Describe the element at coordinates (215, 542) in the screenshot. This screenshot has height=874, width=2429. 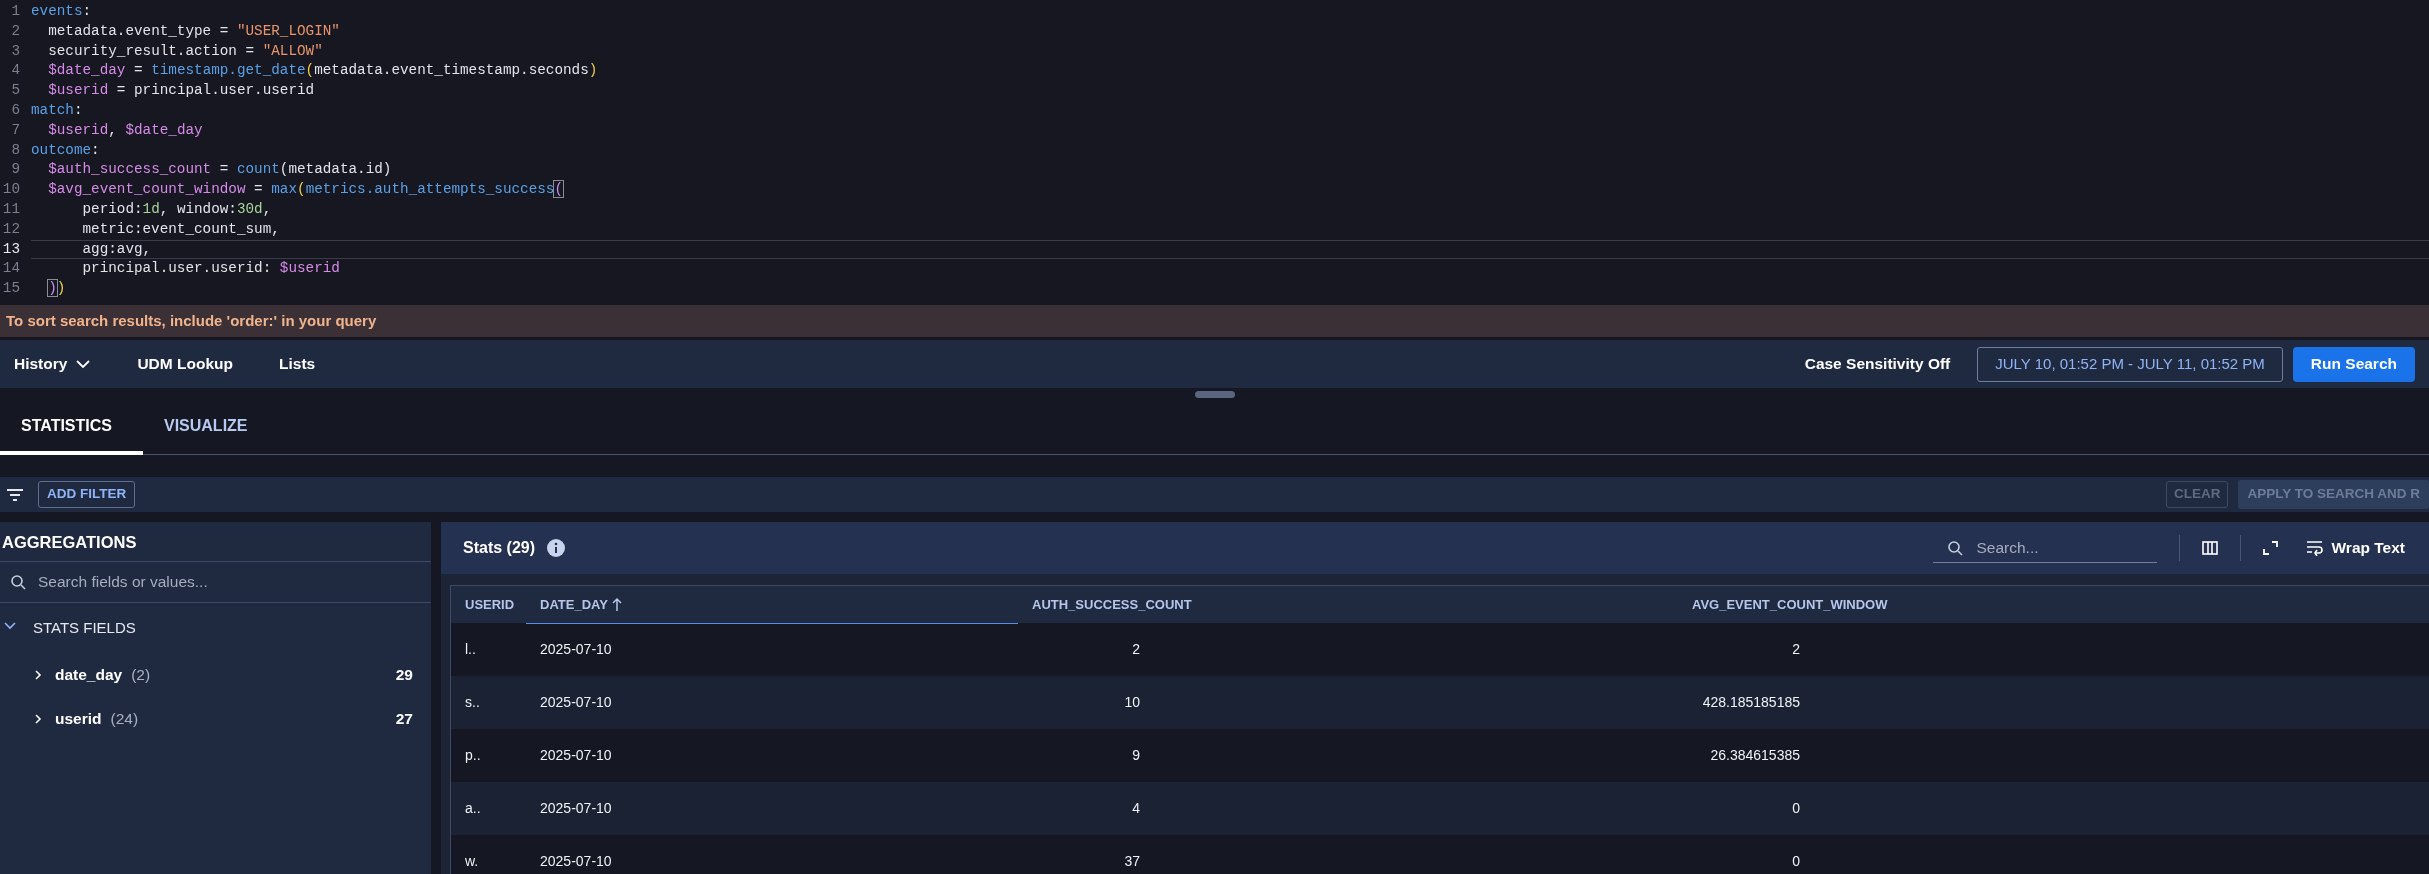
I see `panel-title: AGGREGATIONS` at that location.